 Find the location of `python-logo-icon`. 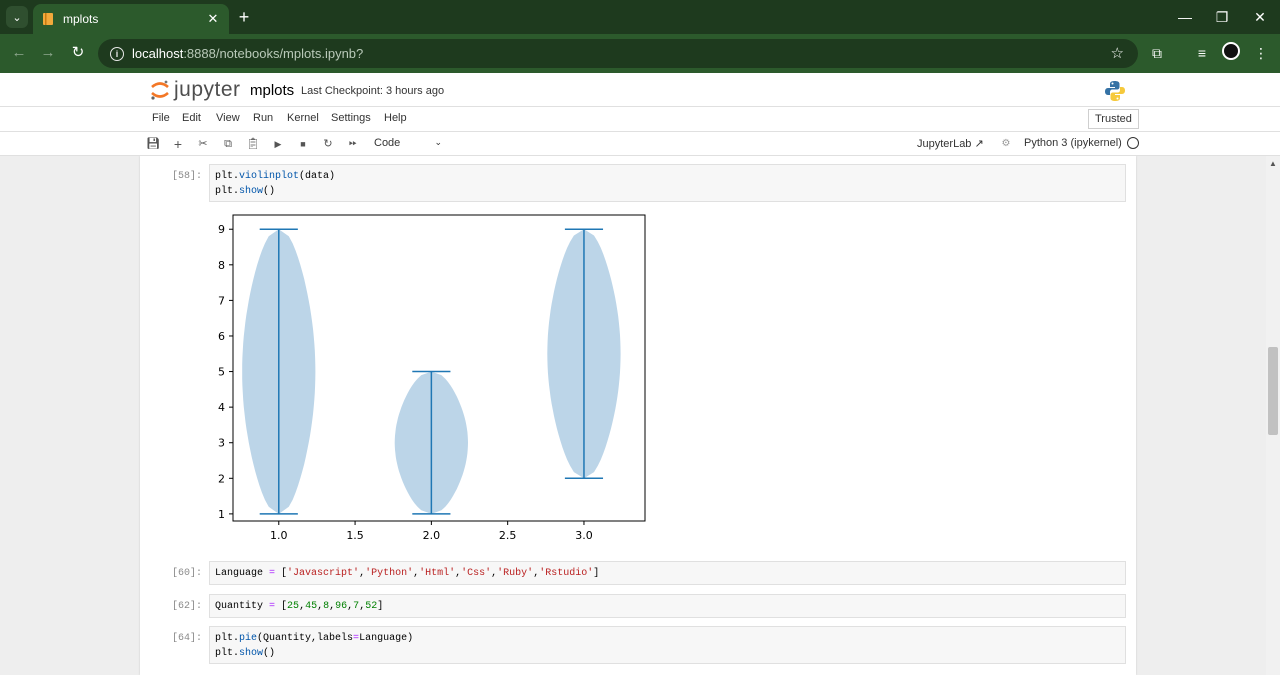

python-logo-icon is located at coordinates (1115, 91).